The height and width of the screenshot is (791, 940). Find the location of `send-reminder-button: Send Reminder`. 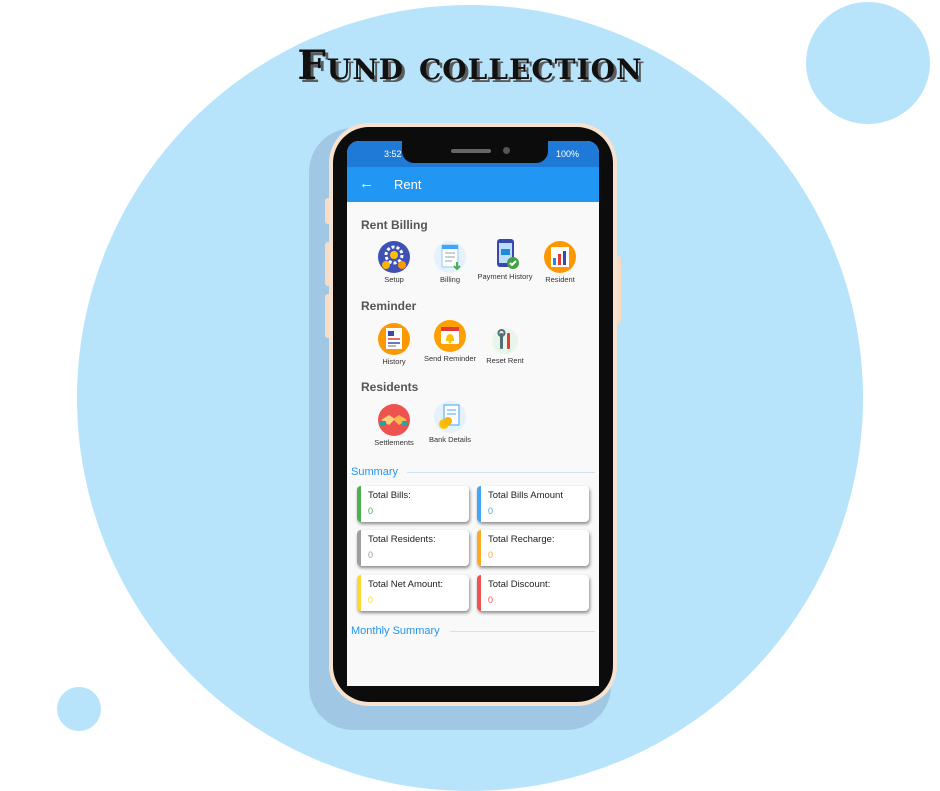

send-reminder-button: Send Reminder is located at coordinates (450, 341).